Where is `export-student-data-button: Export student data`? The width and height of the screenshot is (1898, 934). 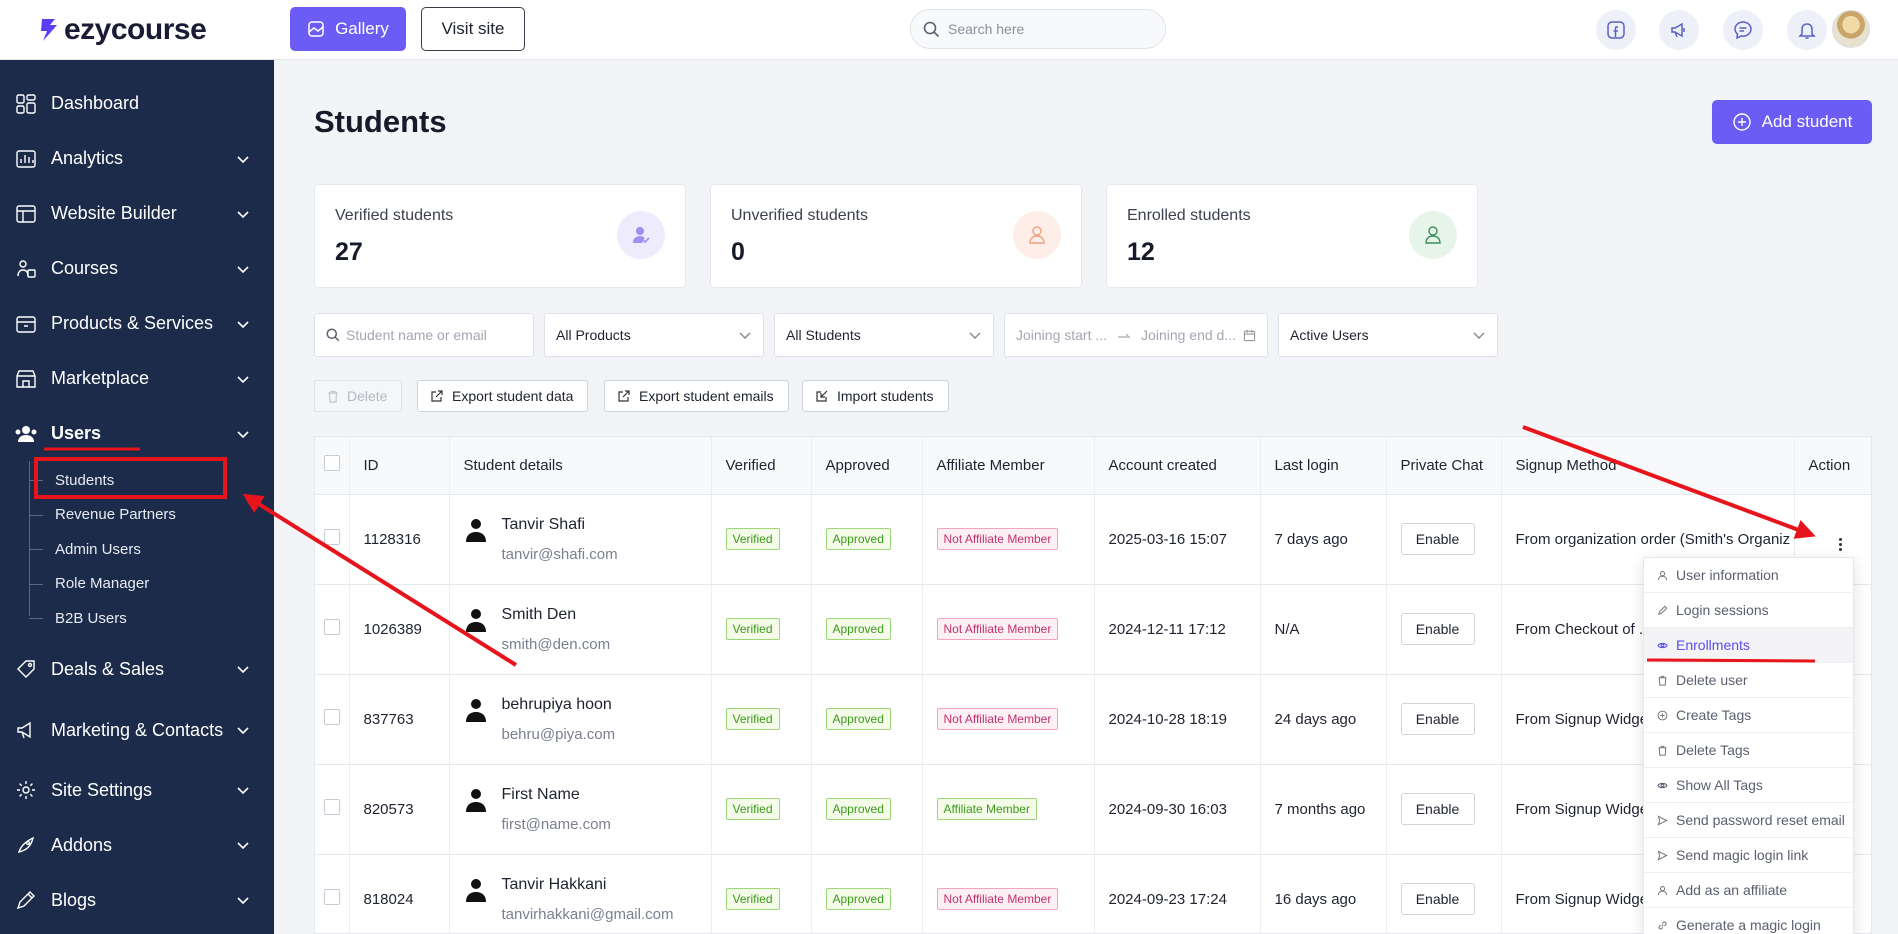
export-student-data-button: Export student data is located at coordinates (503, 396).